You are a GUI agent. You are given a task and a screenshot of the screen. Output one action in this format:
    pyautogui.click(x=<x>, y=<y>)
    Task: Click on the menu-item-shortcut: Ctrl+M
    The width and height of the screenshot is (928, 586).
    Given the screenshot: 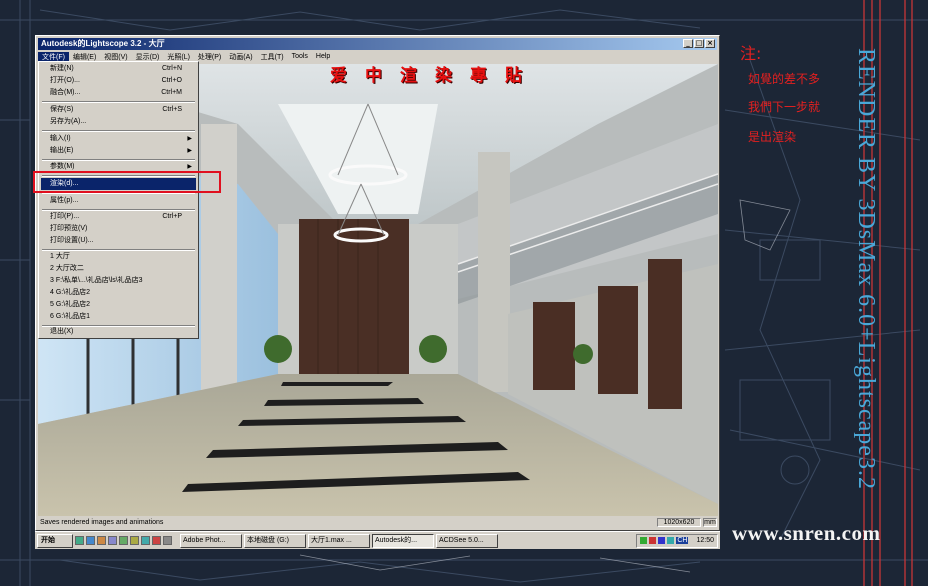 What is the action you would take?
    pyautogui.click(x=171, y=92)
    